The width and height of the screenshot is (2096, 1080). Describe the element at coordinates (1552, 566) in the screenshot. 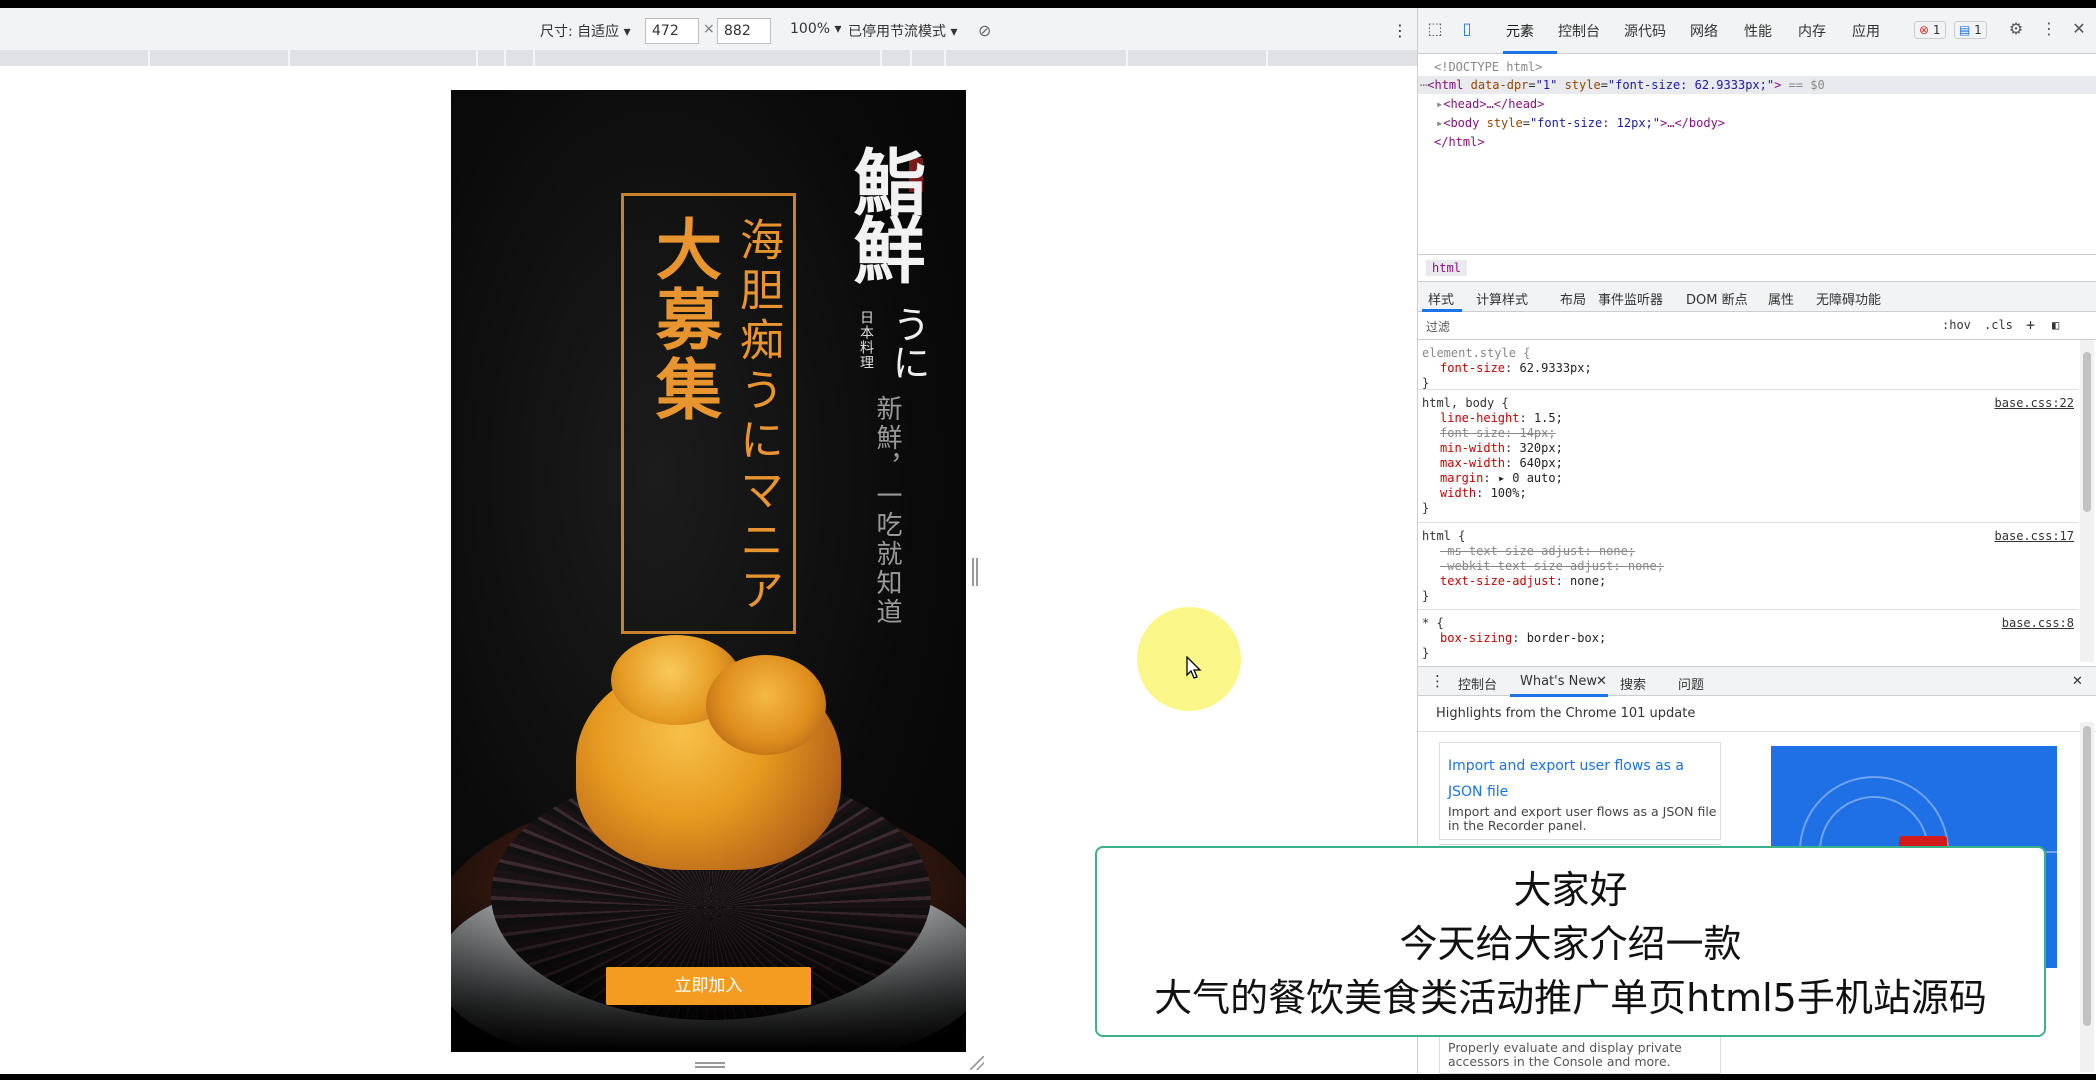

I see `rule-property-overridden: -webkit-text-size-adjust: none;` at that location.